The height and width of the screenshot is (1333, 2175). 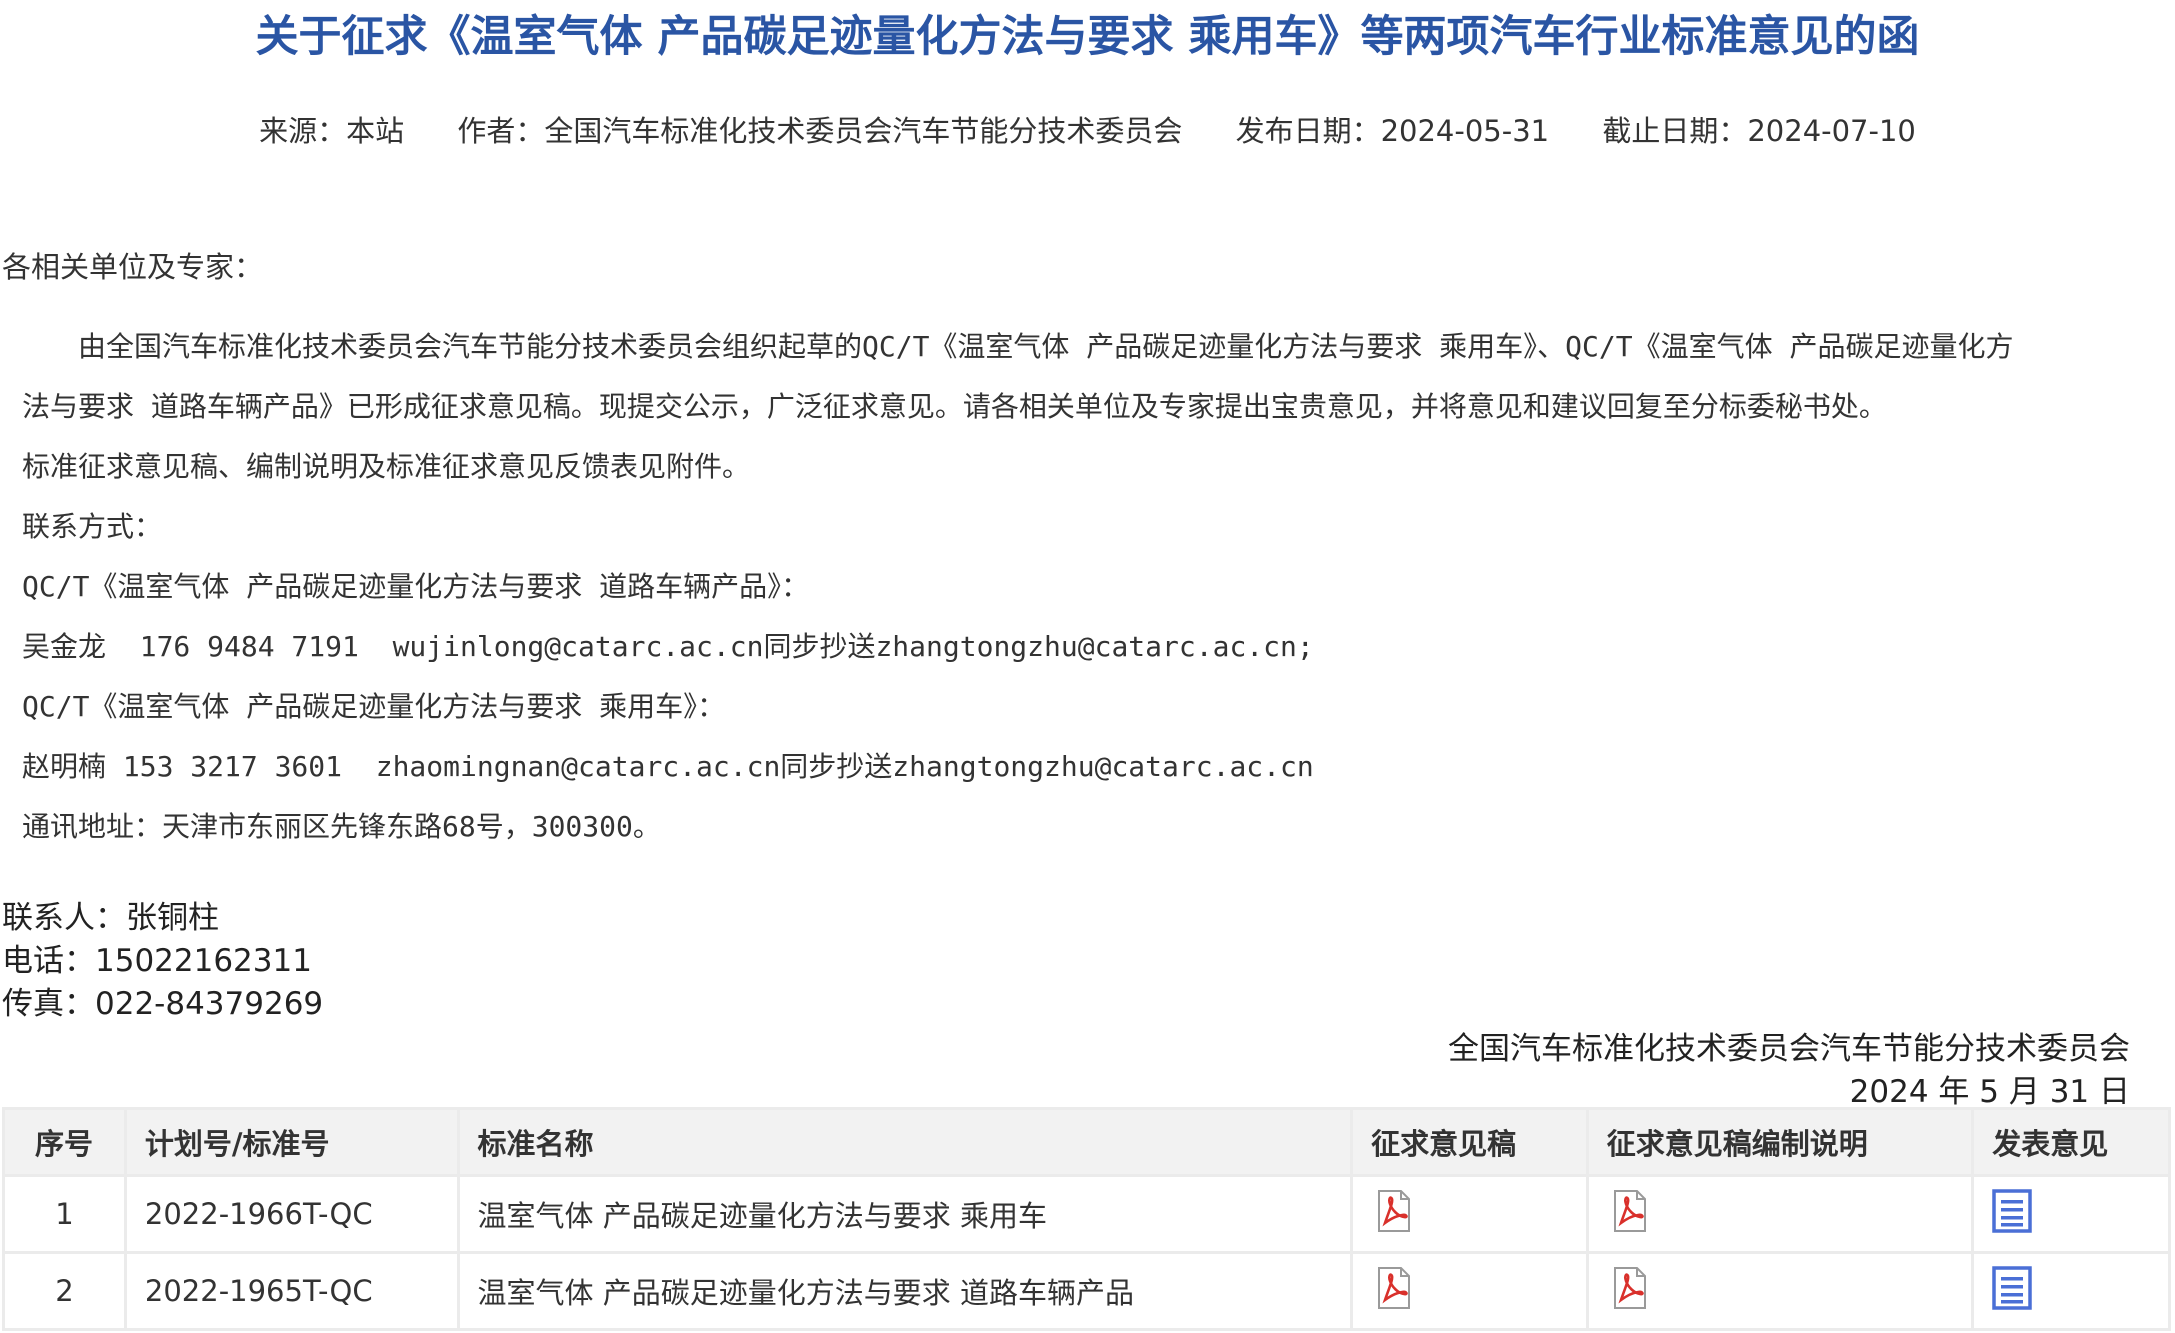 I want to click on meta-source: 来源：本站, so click(x=331, y=131).